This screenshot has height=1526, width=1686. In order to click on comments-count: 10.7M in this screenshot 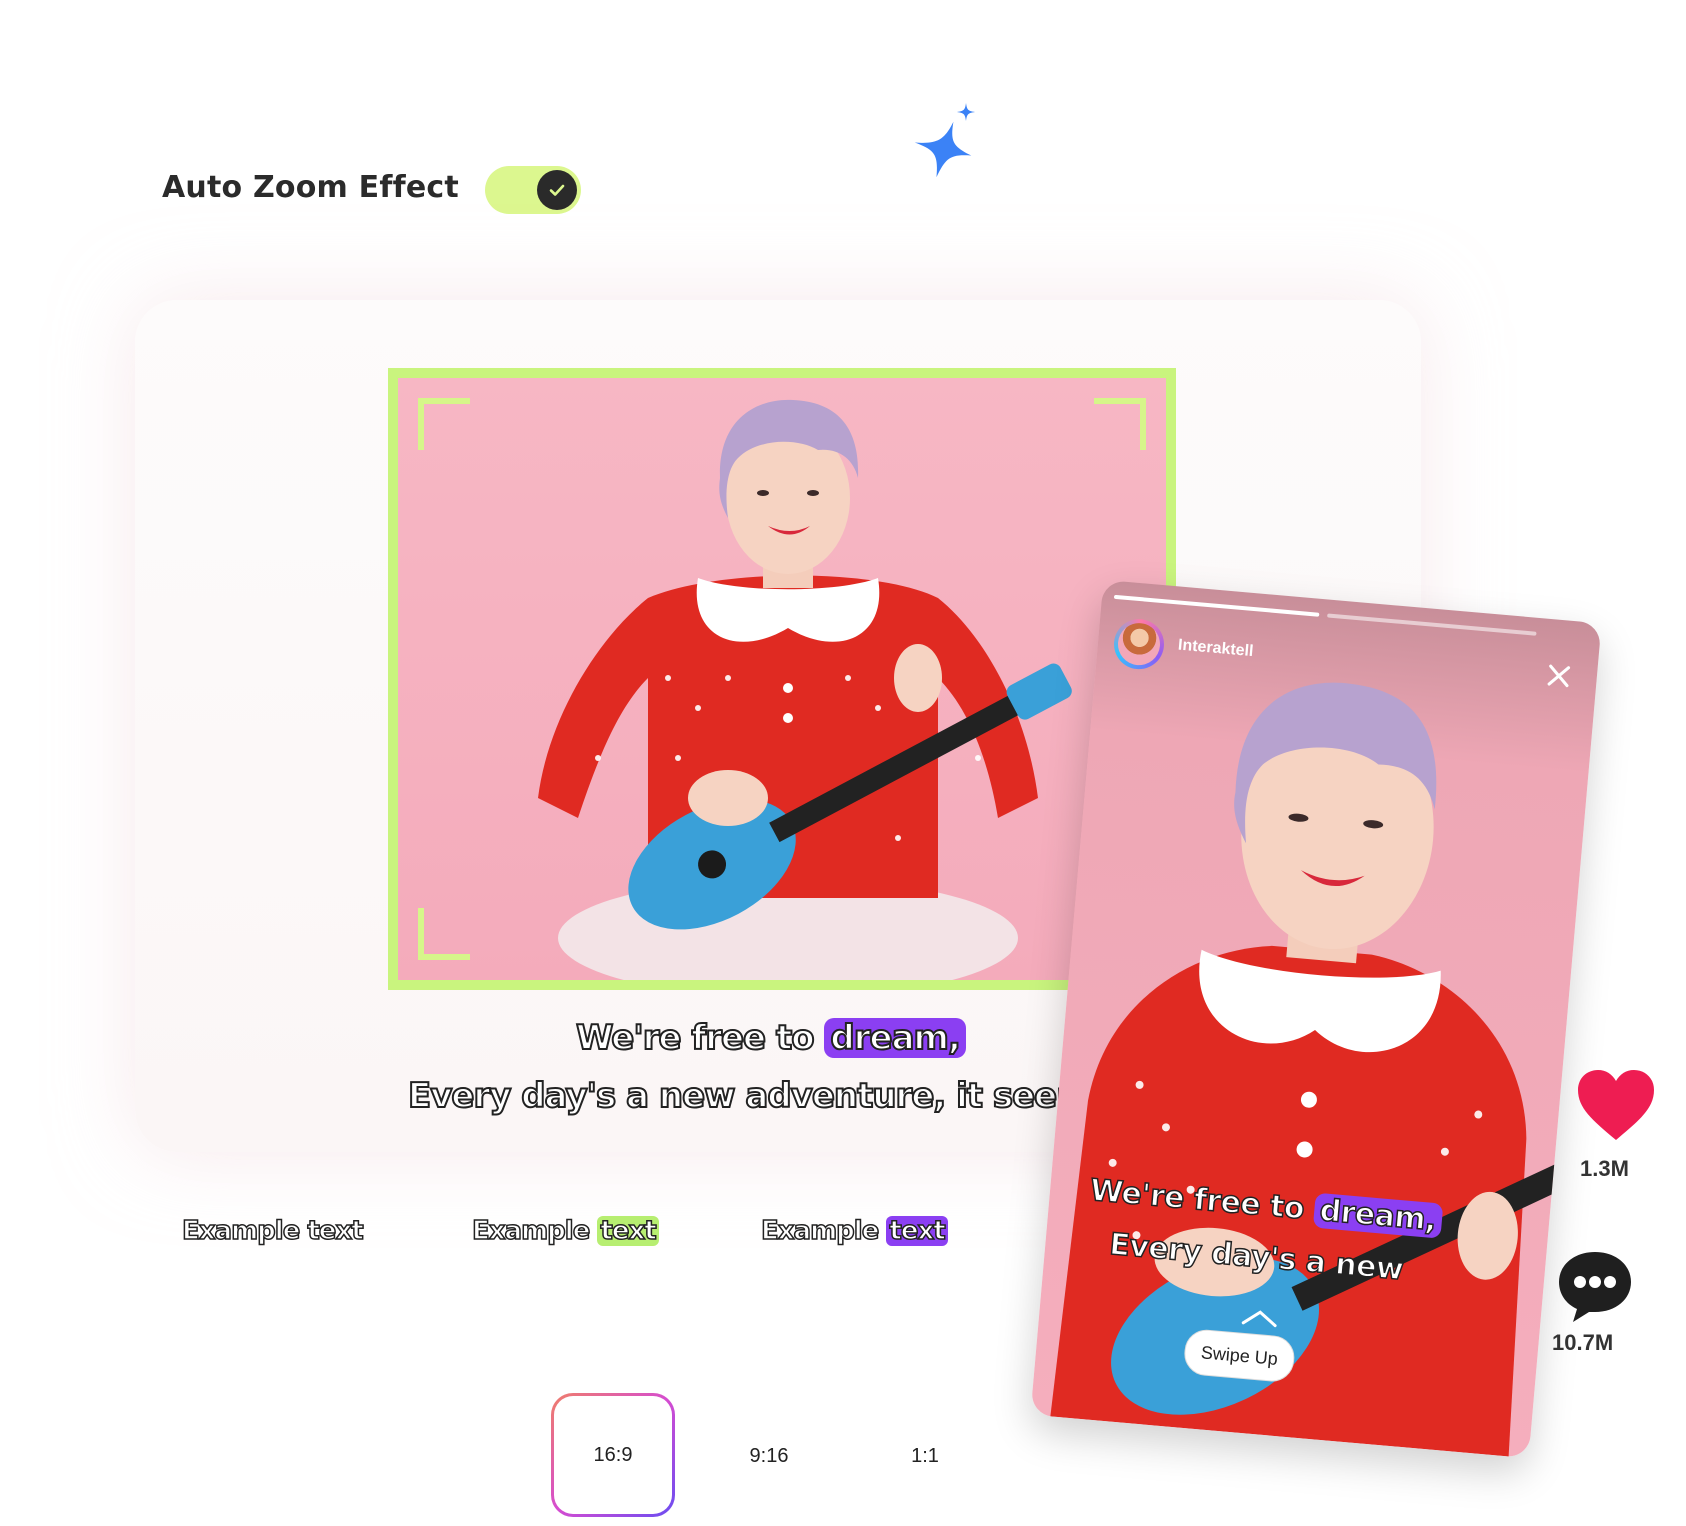, I will do `click(1583, 1342)`.